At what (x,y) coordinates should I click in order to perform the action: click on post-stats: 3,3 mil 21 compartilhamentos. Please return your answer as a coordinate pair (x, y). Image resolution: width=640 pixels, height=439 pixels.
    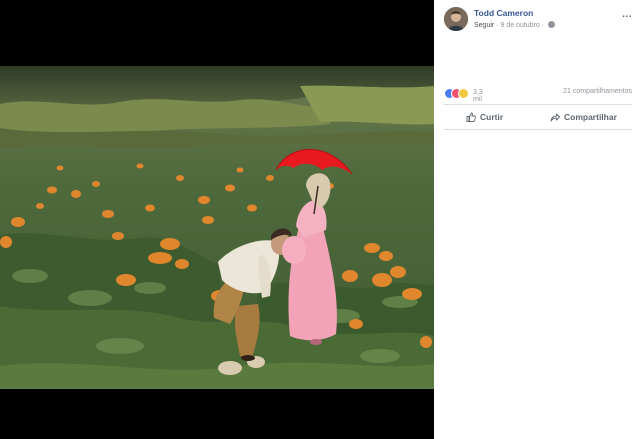
    Looking at the image, I should click on (538, 95).